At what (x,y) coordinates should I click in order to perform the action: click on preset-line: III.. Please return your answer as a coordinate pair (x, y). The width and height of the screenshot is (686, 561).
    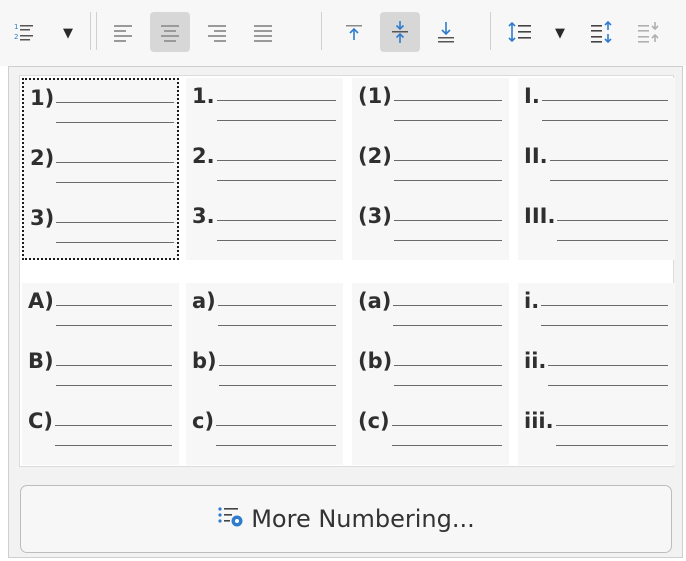
    Looking at the image, I should click on (596, 226).